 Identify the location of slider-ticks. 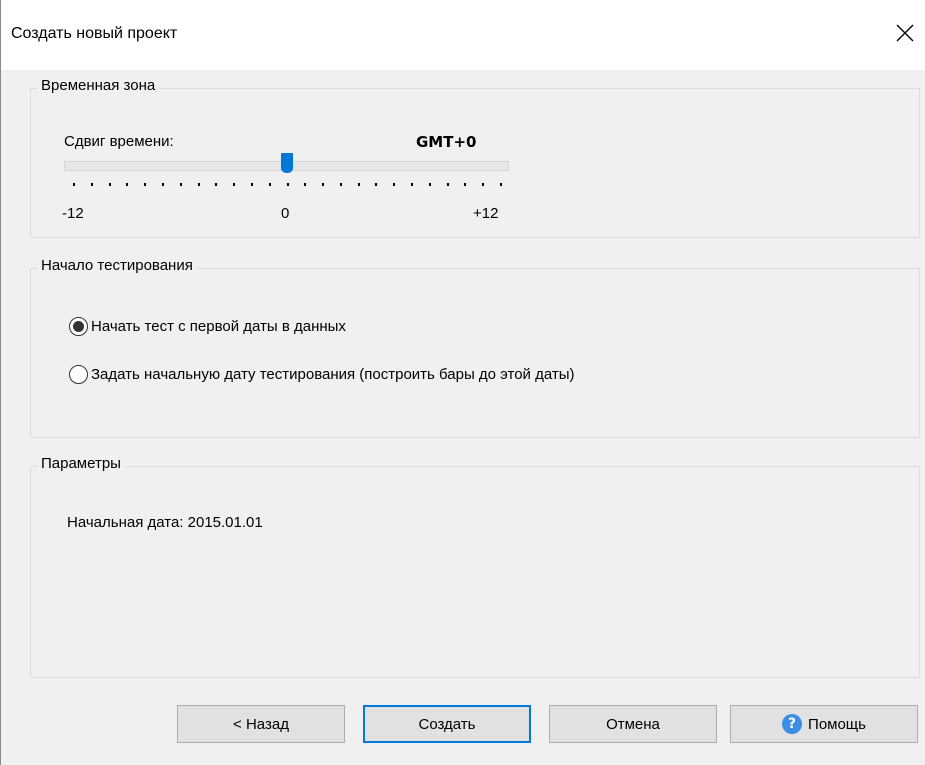
(286, 185).